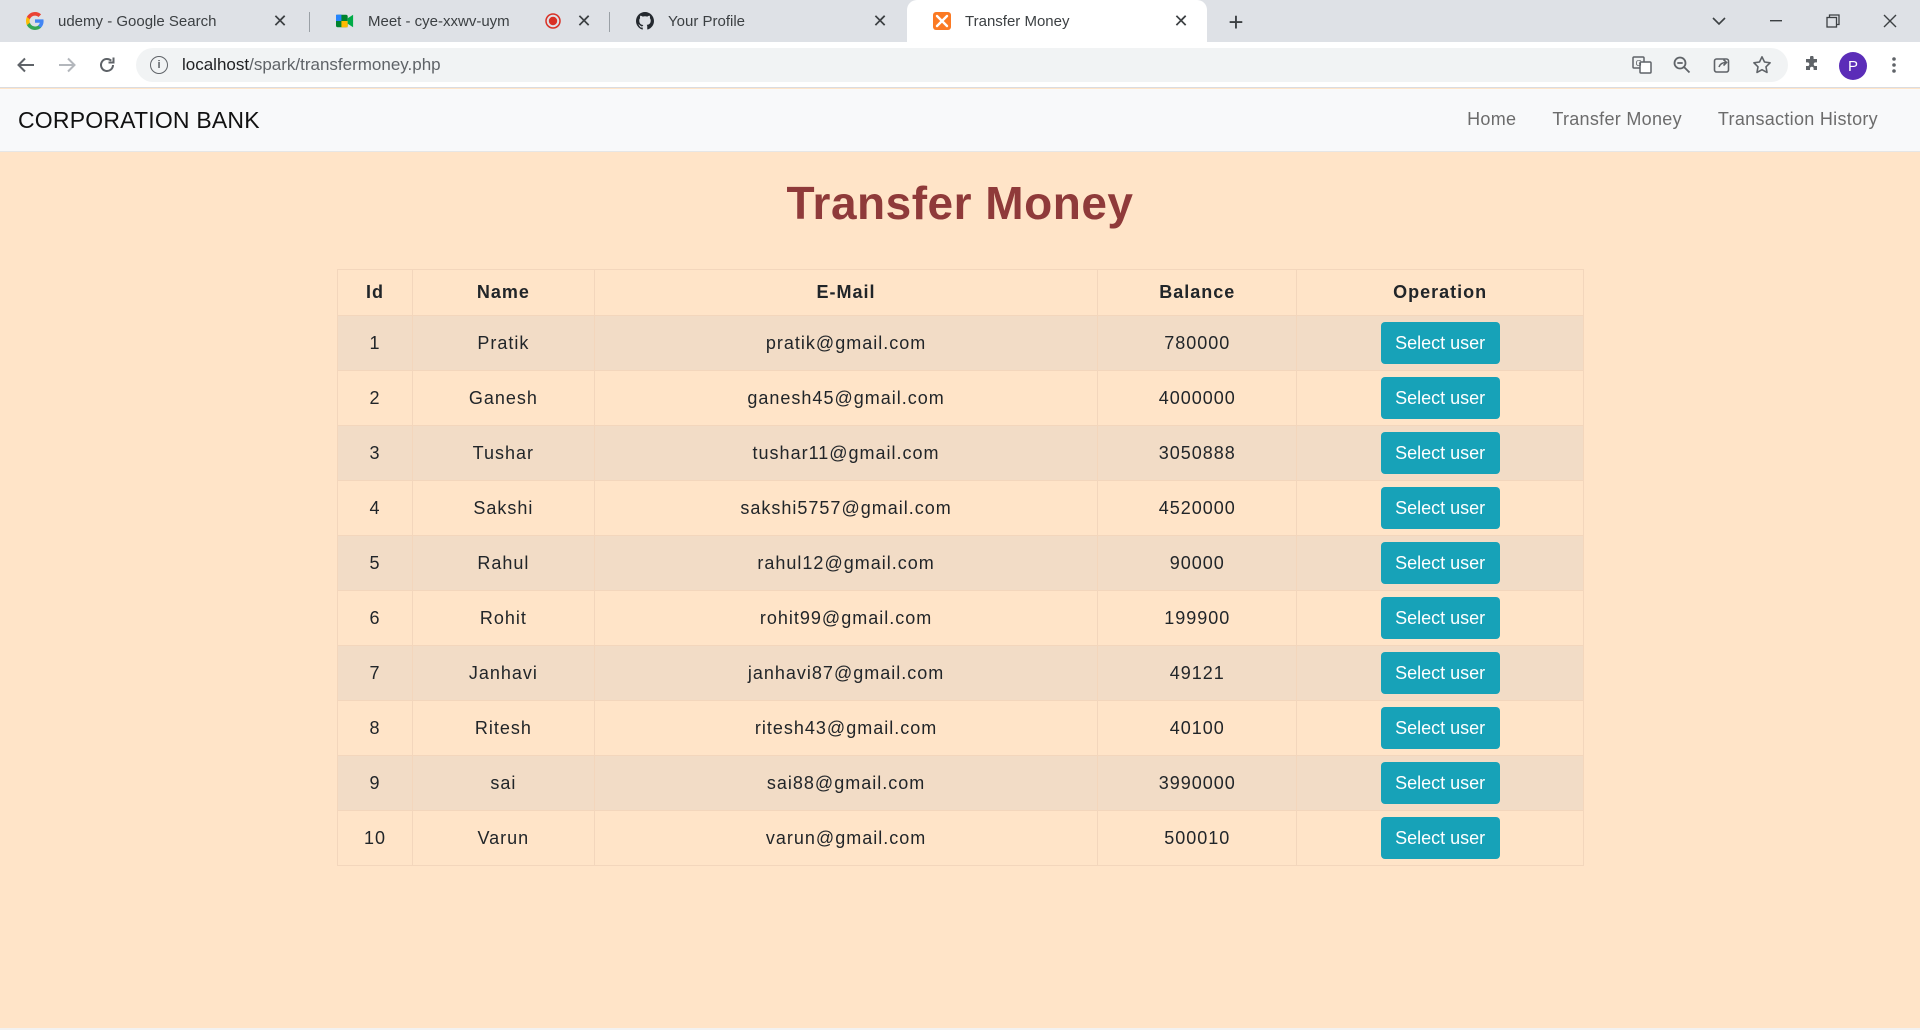 The image size is (1920, 1030). Describe the element at coordinates (503, 343) in the screenshot. I see `cell-name: Pratik` at that location.